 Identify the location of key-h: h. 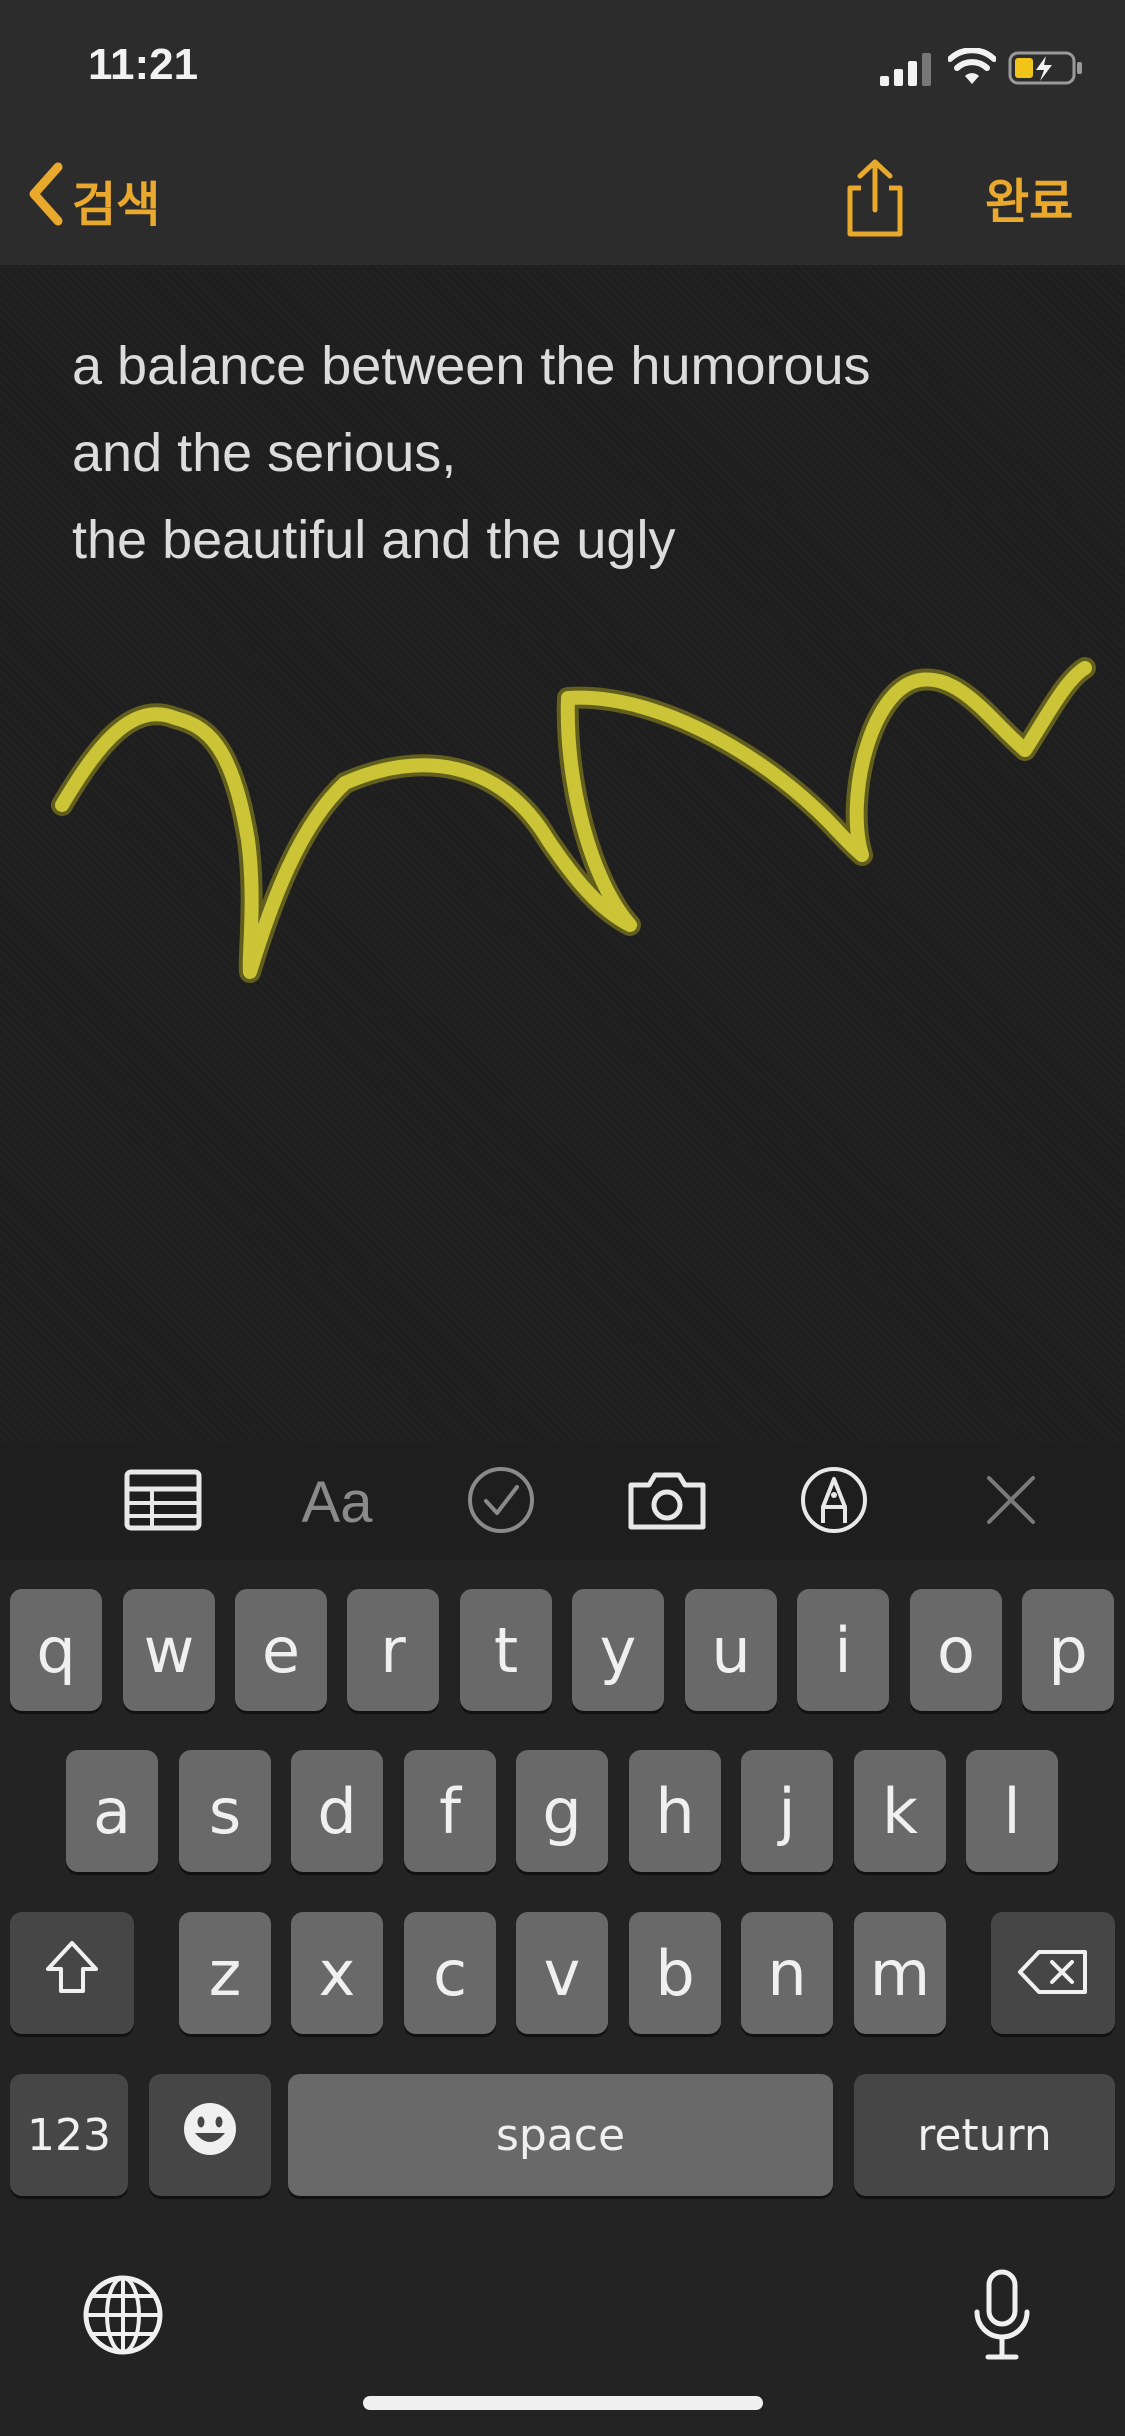
(675, 1811).